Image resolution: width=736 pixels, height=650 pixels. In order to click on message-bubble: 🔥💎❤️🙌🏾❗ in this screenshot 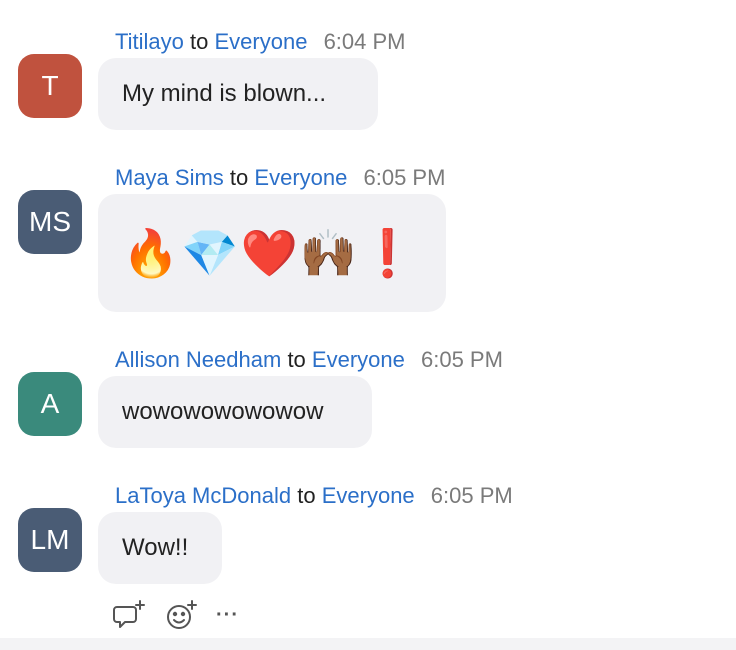, I will do `click(272, 253)`.